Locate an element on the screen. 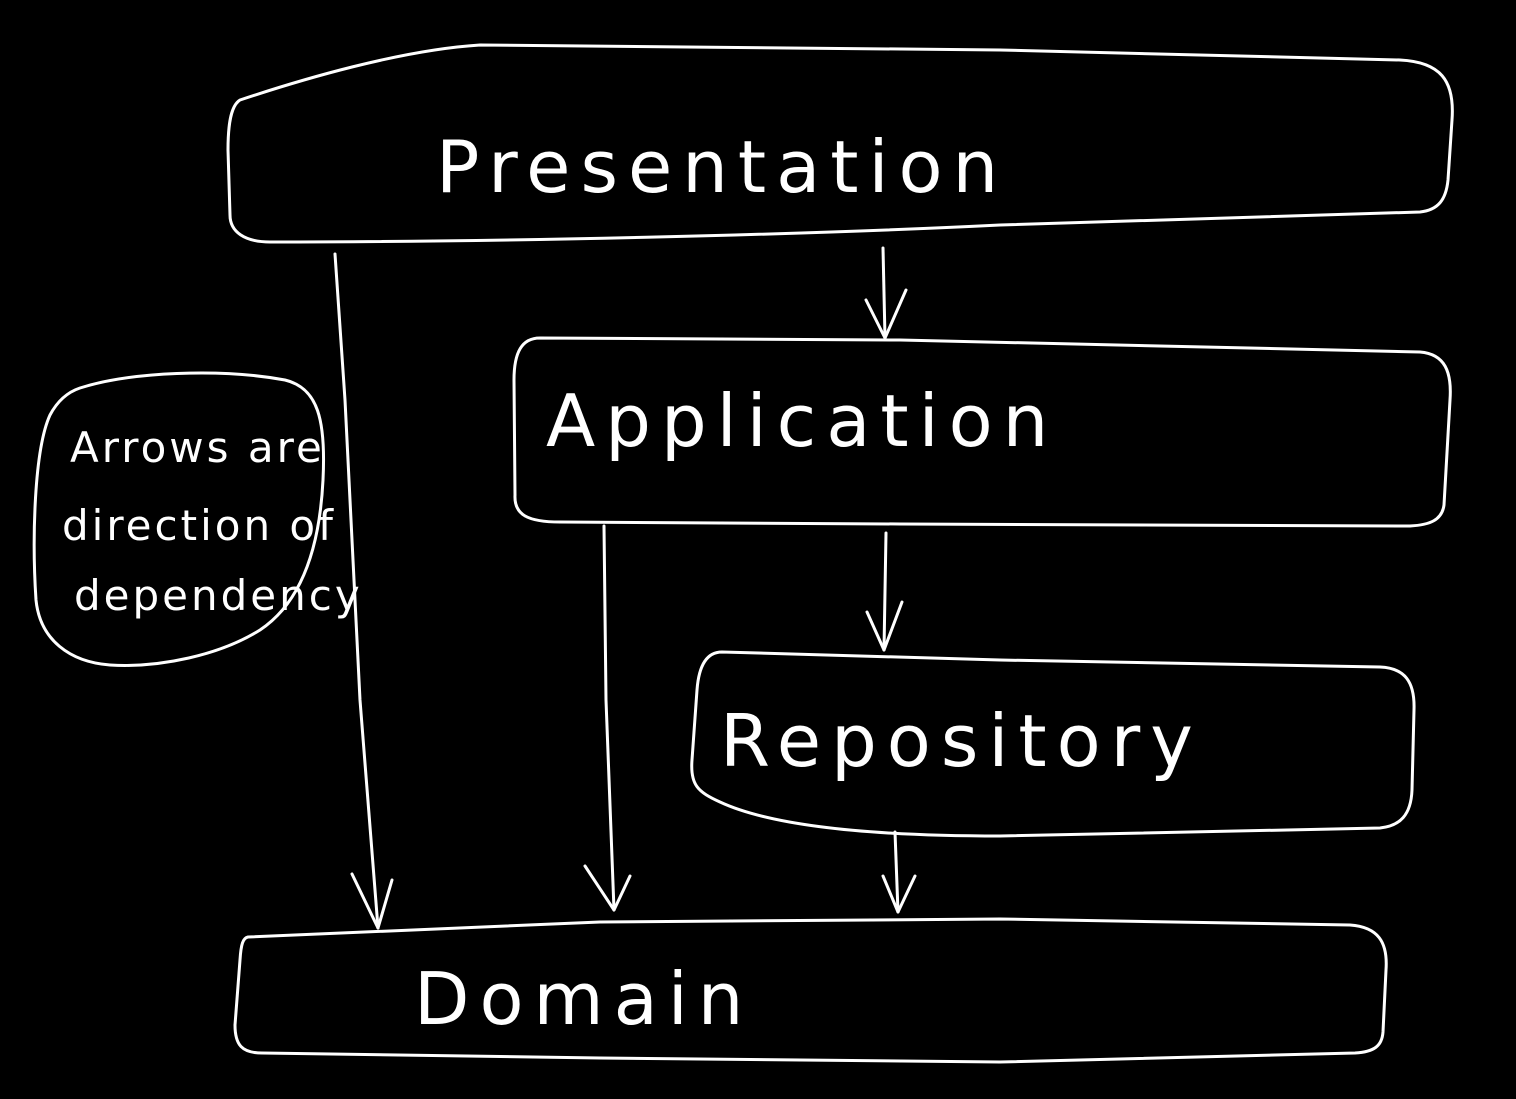  legend-note-line1: Arrows are is located at coordinates (197, 447).